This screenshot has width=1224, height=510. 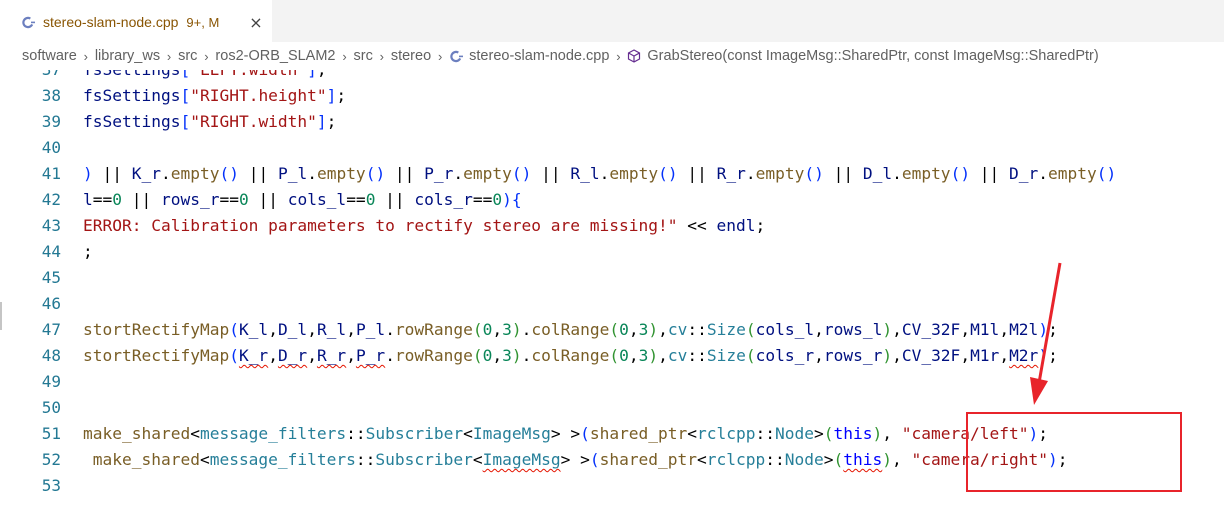 What do you see at coordinates (51, 355) in the screenshot?
I see `line-number: 48` at bounding box center [51, 355].